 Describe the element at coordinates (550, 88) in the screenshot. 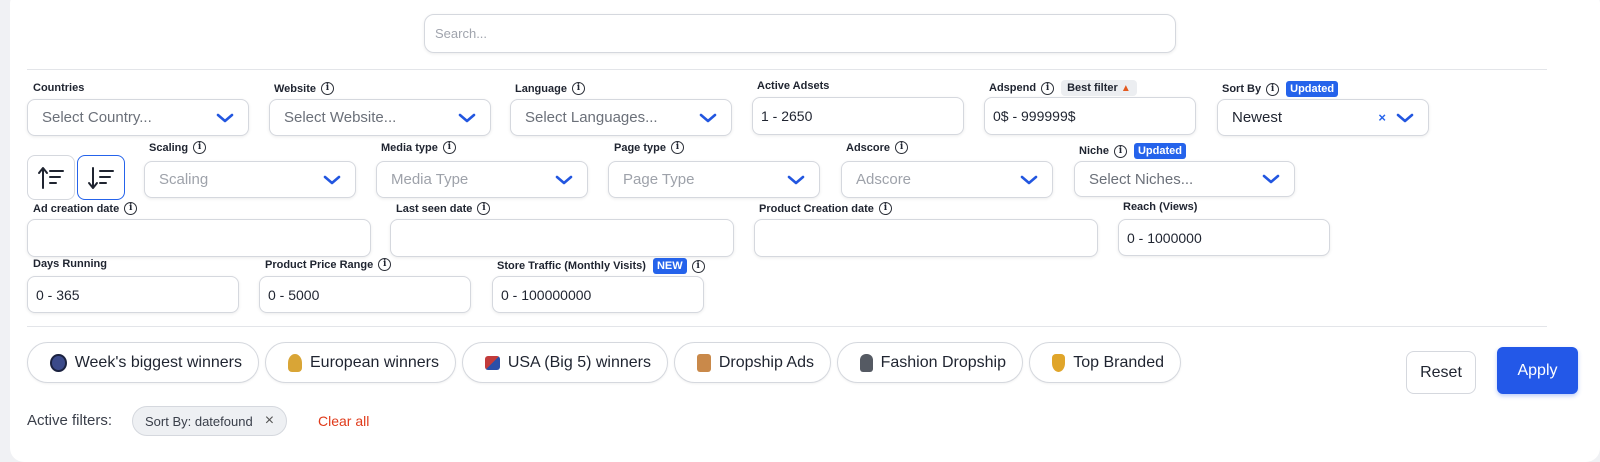

I see `language-label: Language i` at that location.